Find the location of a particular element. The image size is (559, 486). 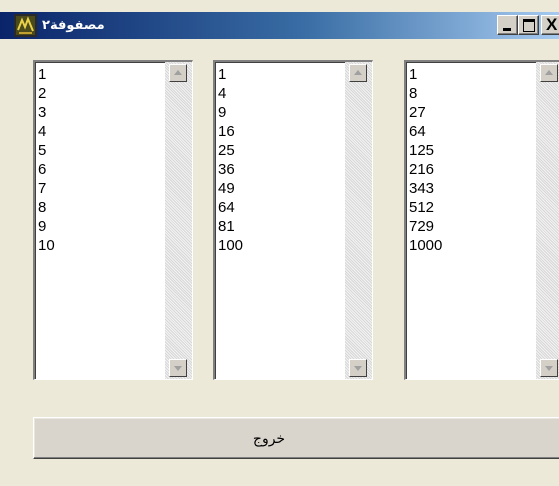

list-item: 729 is located at coordinates (473, 226).